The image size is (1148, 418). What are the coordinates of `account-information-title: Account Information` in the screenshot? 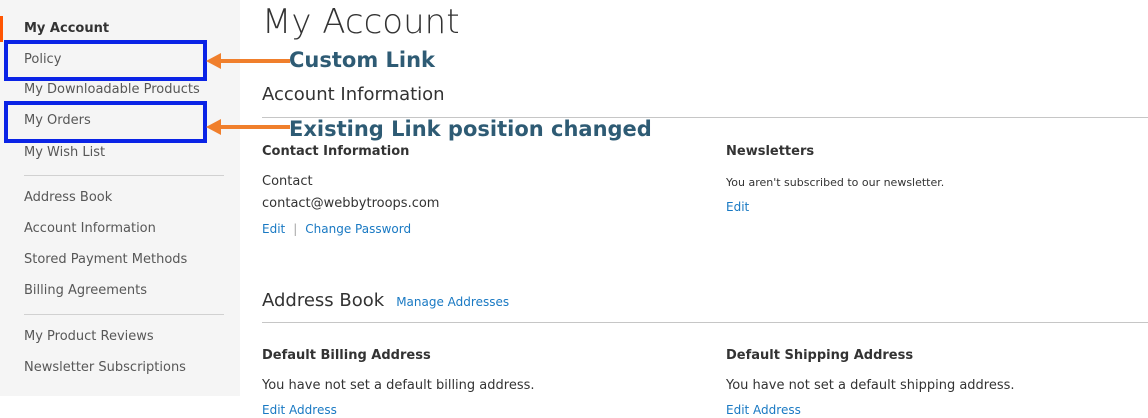 It's located at (353, 95).